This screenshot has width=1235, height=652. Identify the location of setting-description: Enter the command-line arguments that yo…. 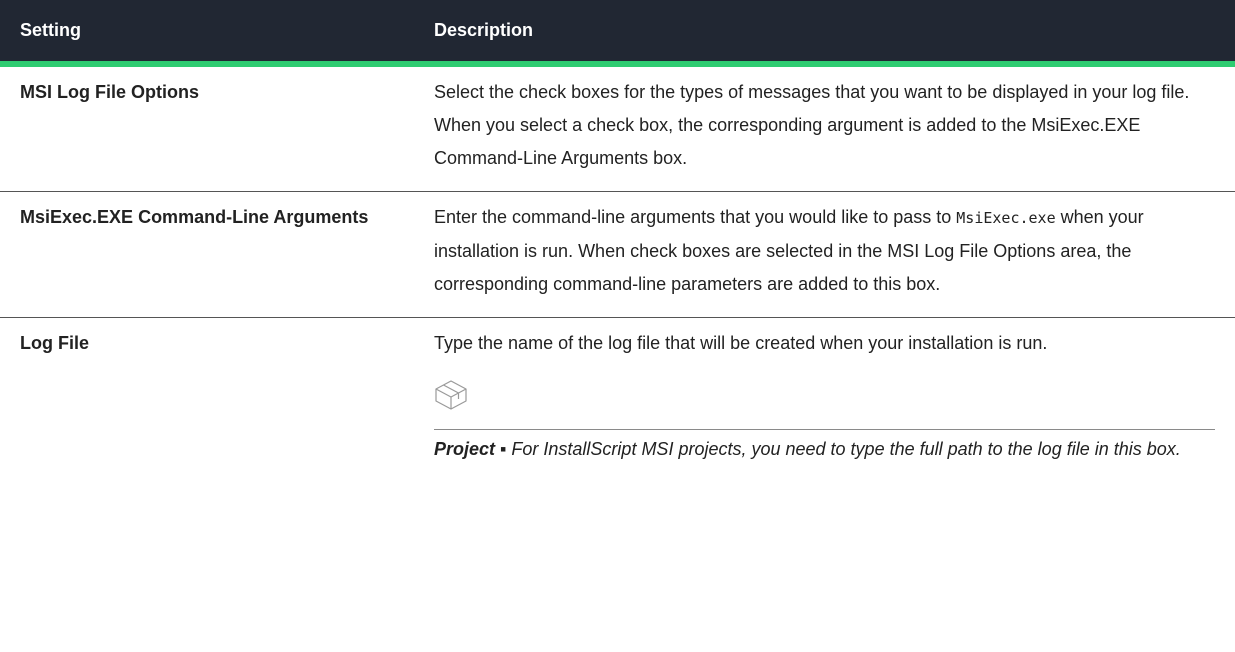
(824, 254).